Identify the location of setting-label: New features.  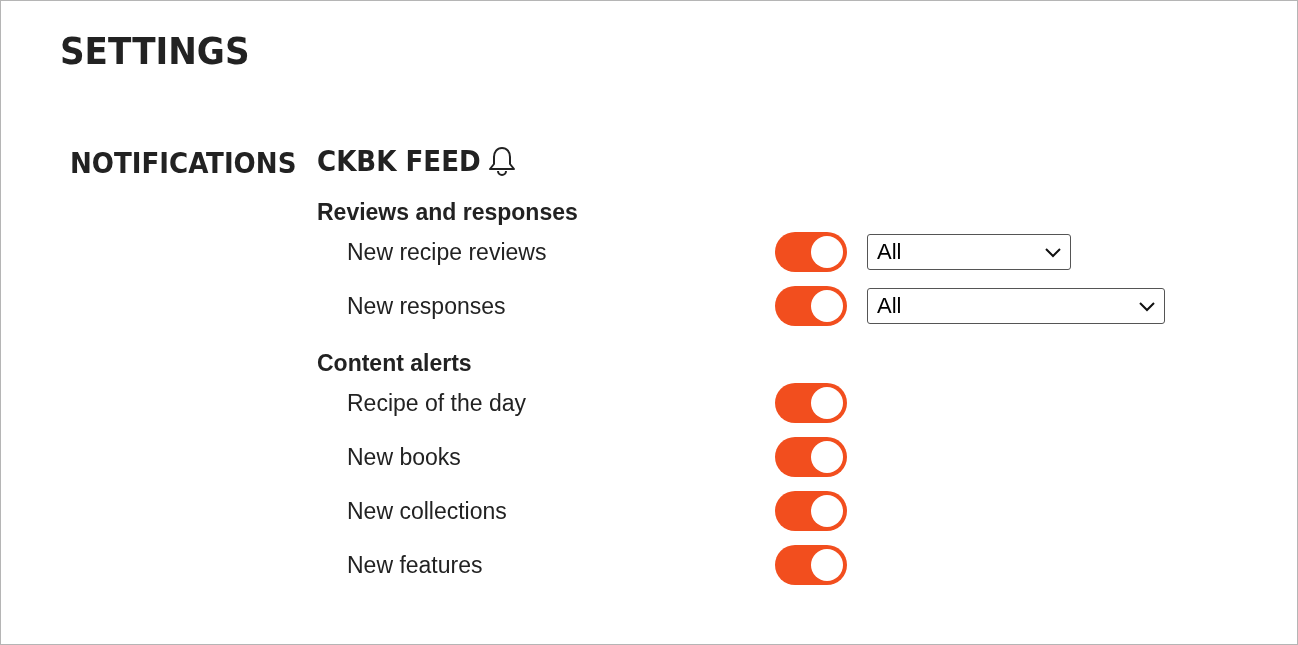
(415, 565).